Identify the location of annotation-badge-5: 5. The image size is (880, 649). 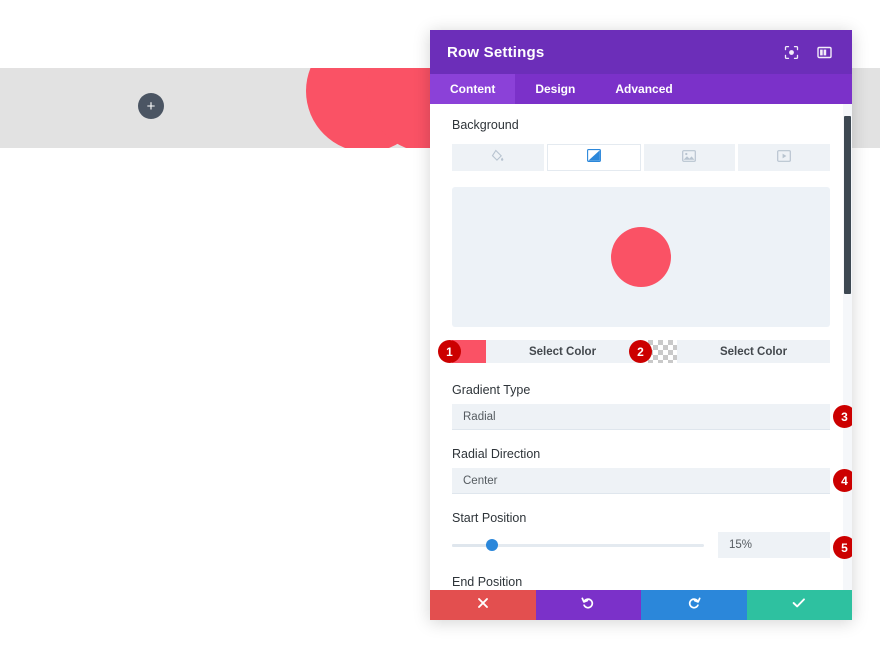
(842, 547).